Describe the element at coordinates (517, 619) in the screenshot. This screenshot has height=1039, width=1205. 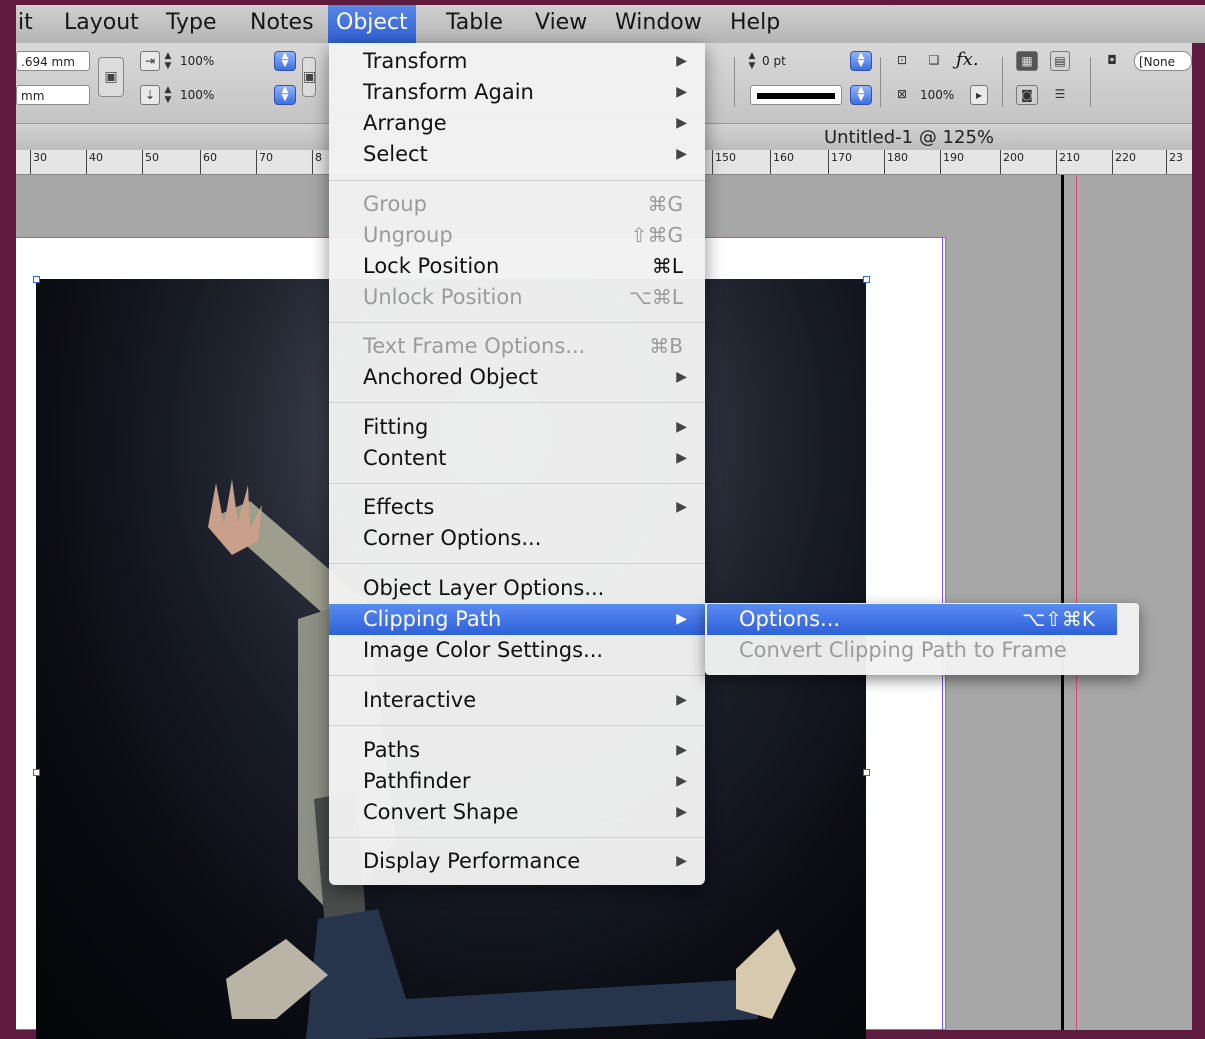
I see `menu-item-clipping-path: Clipping Path ▶` at that location.